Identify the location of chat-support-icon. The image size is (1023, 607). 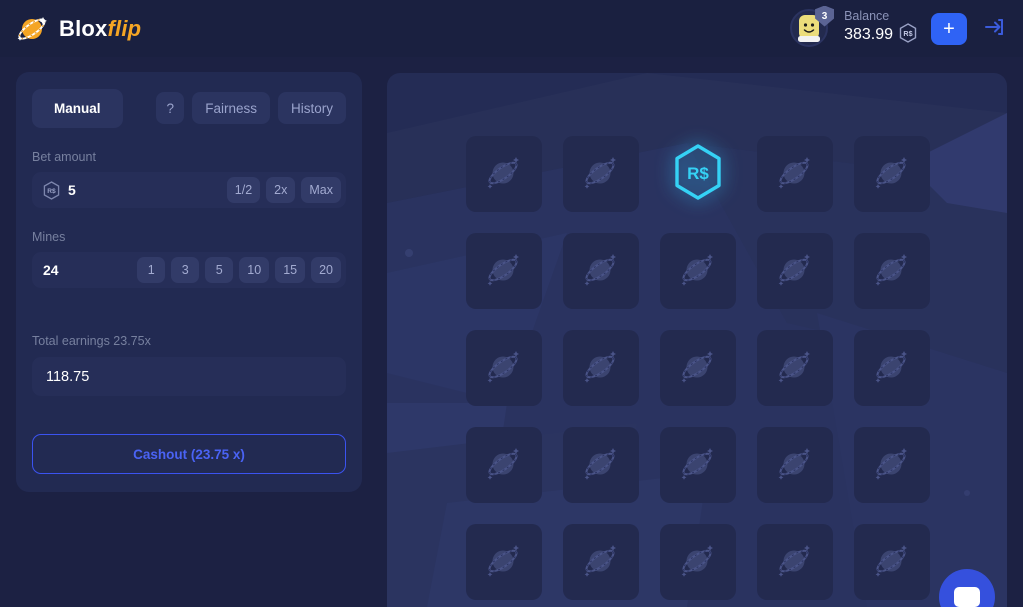
(967, 597).